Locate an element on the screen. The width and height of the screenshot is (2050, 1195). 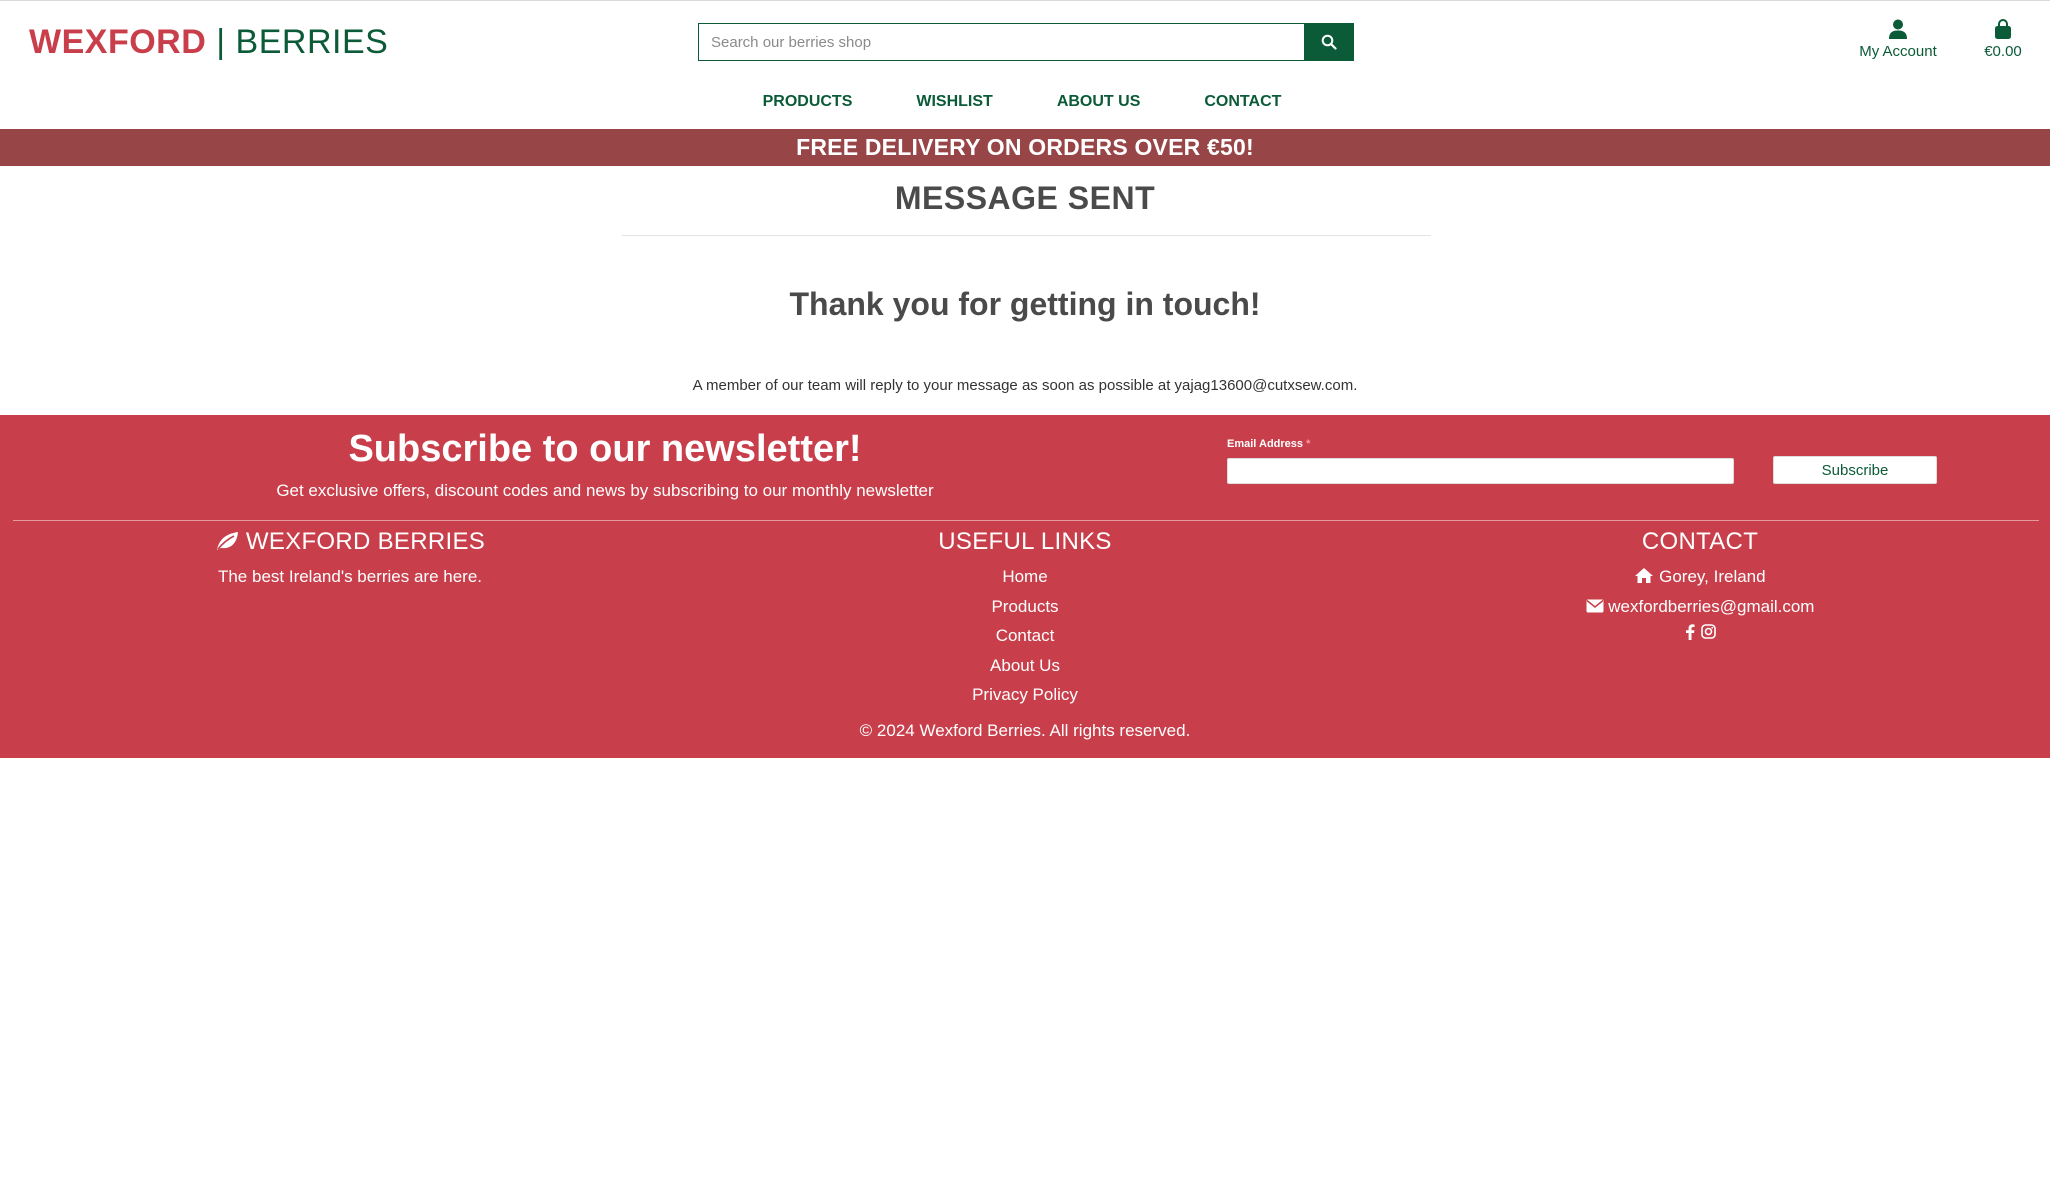
footer-link-privacy-policy: Privacy Policy is located at coordinates (1025, 695).